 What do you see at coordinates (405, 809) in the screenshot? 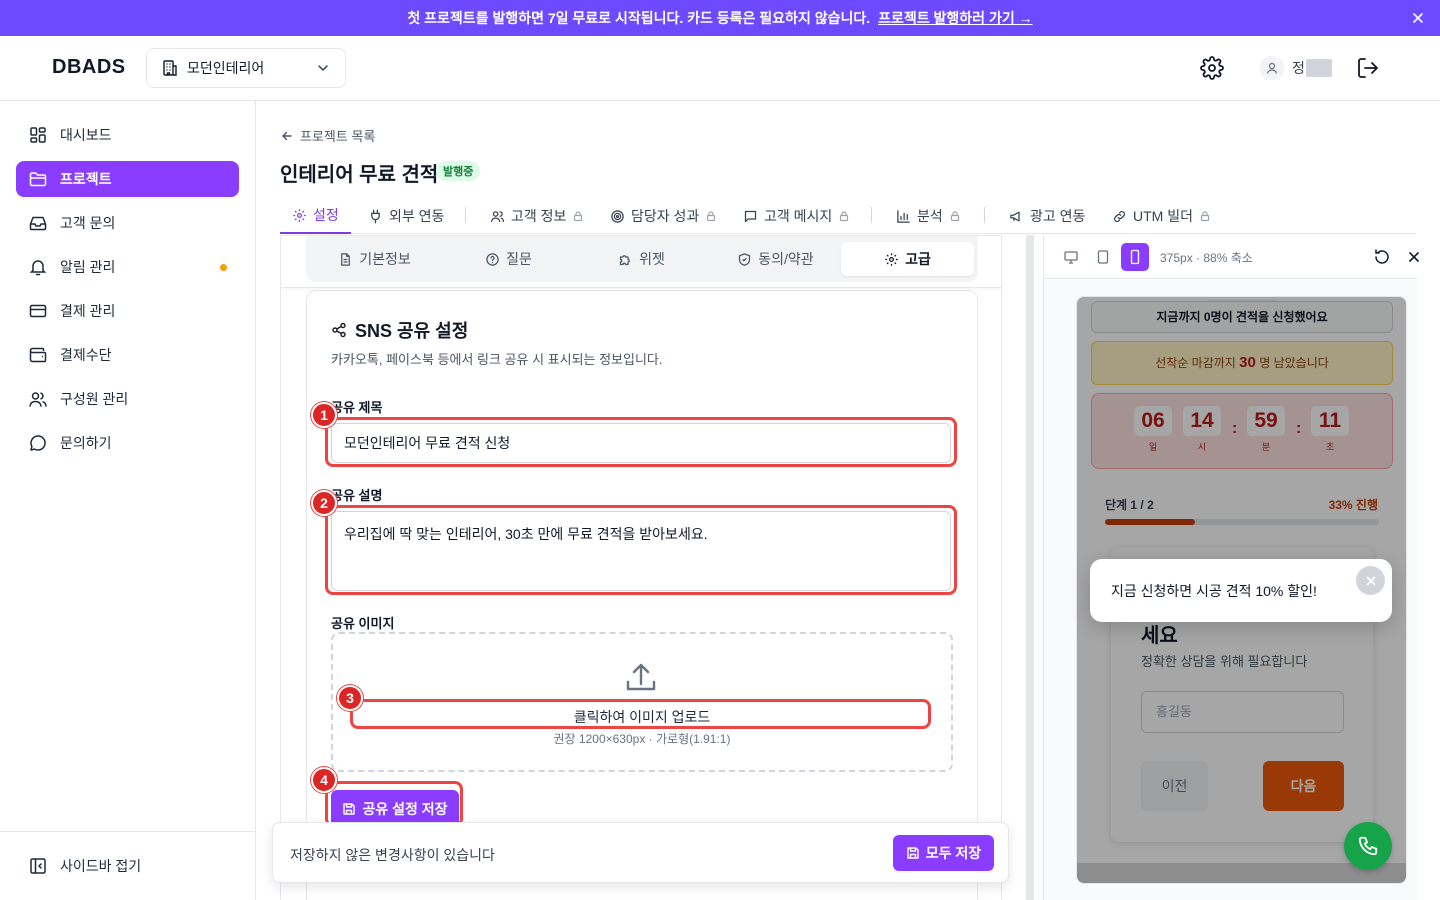
I see `button-label: 공유 설정 저장` at bounding box center [405, 809].